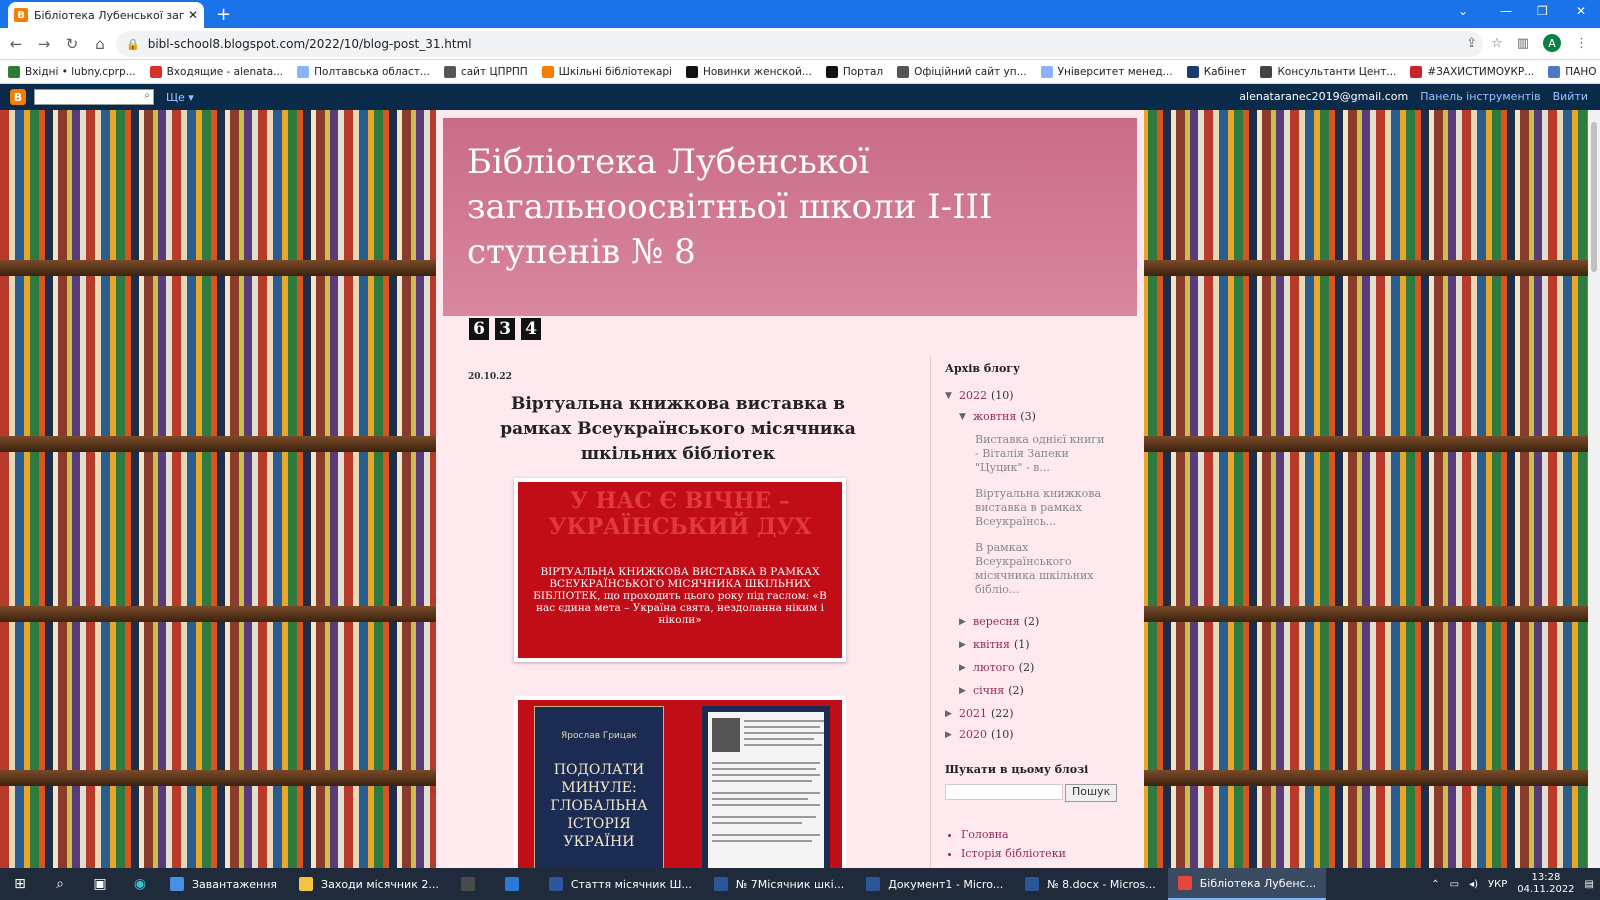 This screenshot has width=1600, height=900. What do you see at coordinates (996, 621) in the screenshot?
I see `month-link: вересня` at bounding box center [996, 621].